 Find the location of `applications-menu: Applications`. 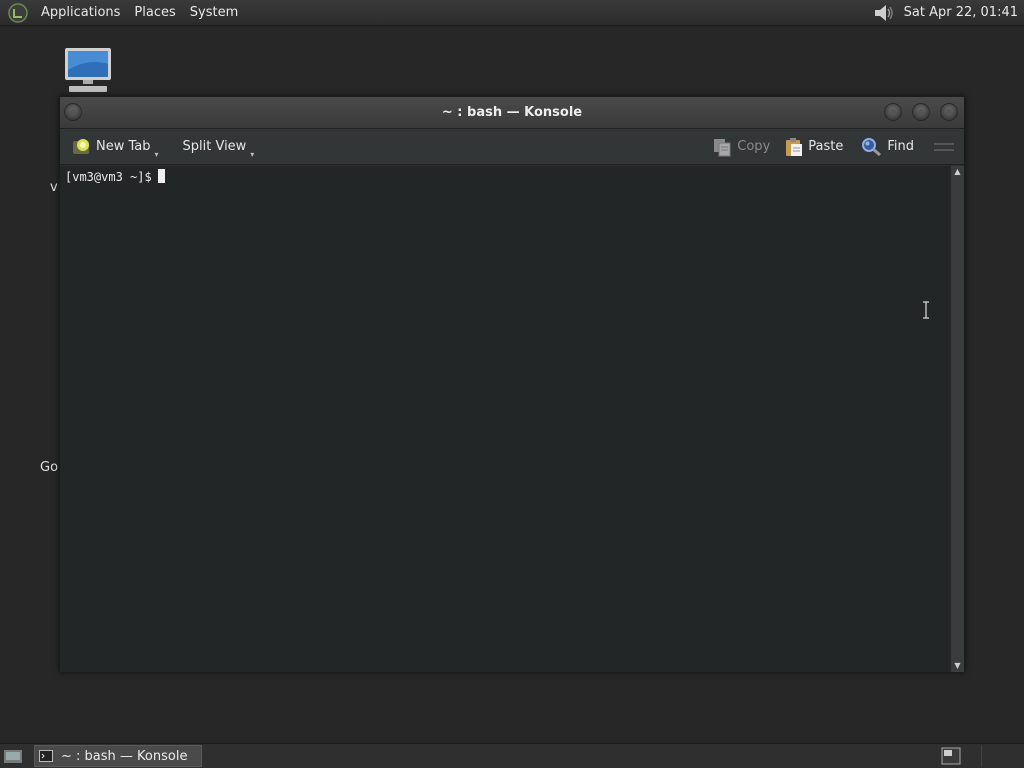

applications-menu: Applications is located at coordinates (80, 13).